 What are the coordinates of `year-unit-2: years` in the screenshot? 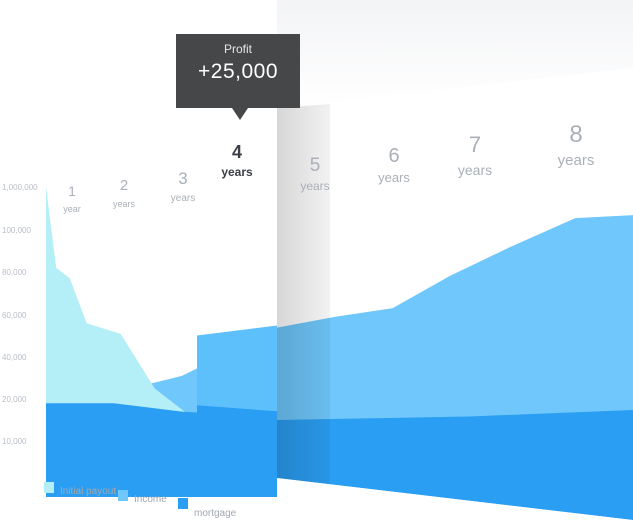 It's located at (124, 204).